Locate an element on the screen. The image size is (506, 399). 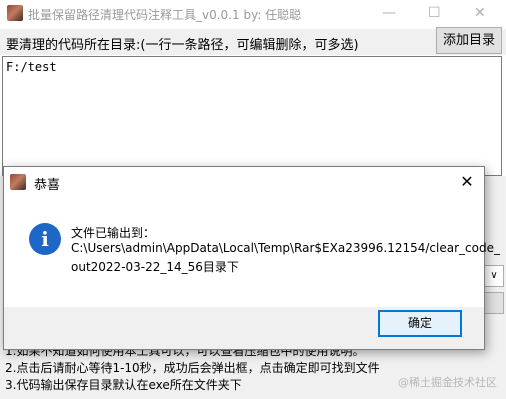
add-directory-button: 添加目录 is located at coordinates (469, 40).